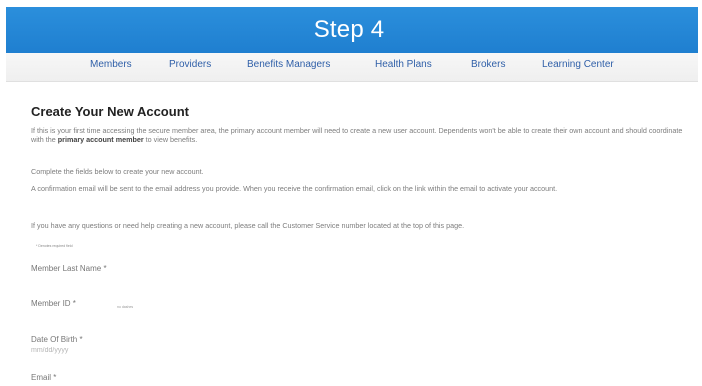 The image size is (702, 386). I want to click on nav-item-learning-center: Learning Center, so click(578, 64).